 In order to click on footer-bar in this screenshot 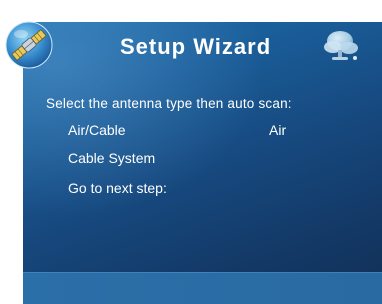, I will do `click(202, 288)`.